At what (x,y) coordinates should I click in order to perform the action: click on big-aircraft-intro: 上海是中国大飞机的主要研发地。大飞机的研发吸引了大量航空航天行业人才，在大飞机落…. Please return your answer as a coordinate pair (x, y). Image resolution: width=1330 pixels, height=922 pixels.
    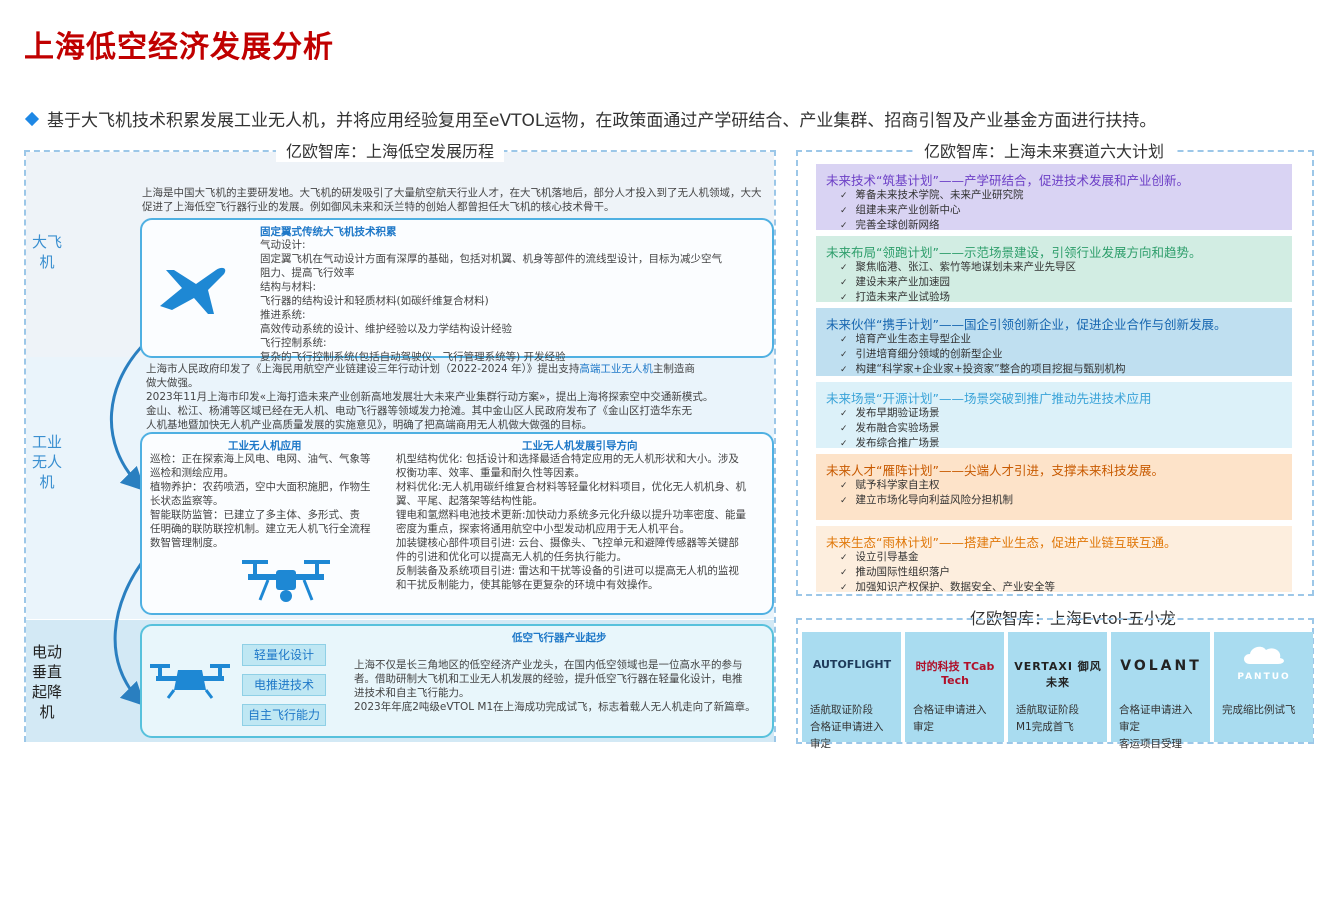
    Looking at the image, I should click on (452, 200).